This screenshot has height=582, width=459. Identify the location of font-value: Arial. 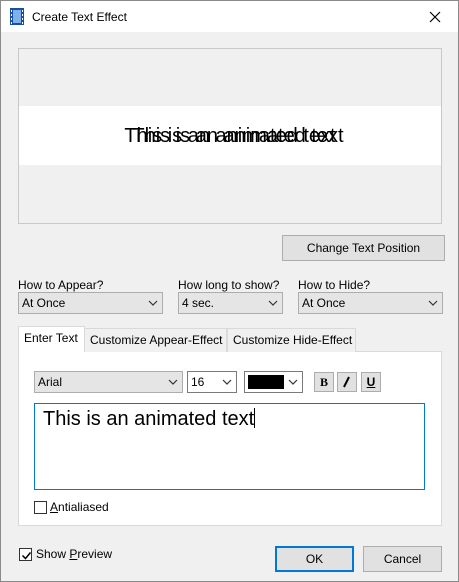
(50, 382).